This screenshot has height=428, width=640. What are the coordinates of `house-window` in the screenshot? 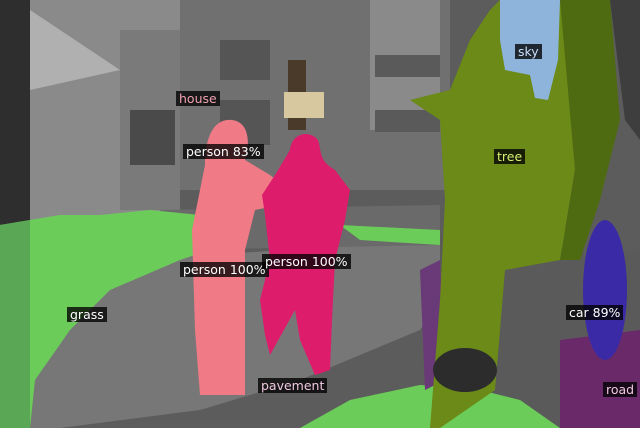 It's located at (152, 137).